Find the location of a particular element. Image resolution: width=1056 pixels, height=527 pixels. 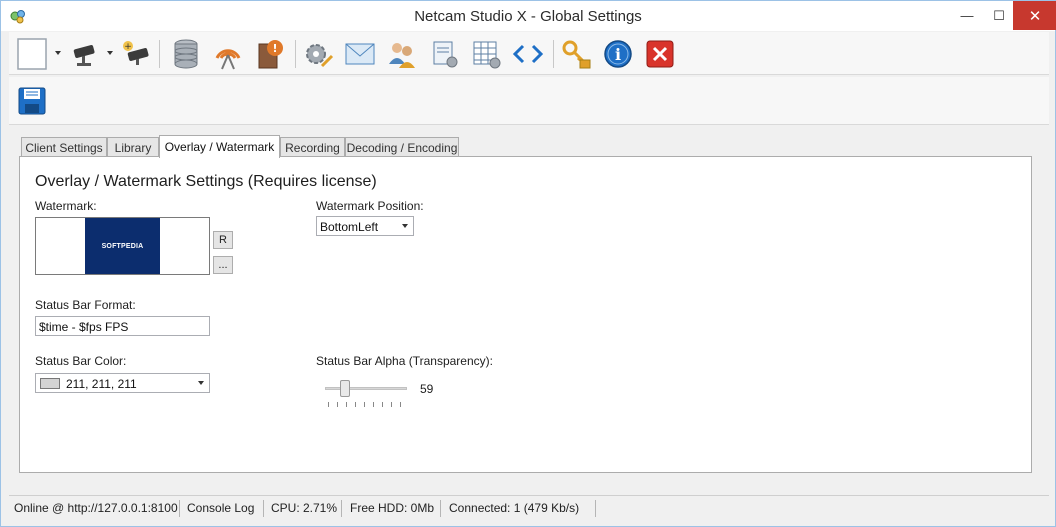

watermark-position-select: BottomLeft is located at coordinates (365, 226).